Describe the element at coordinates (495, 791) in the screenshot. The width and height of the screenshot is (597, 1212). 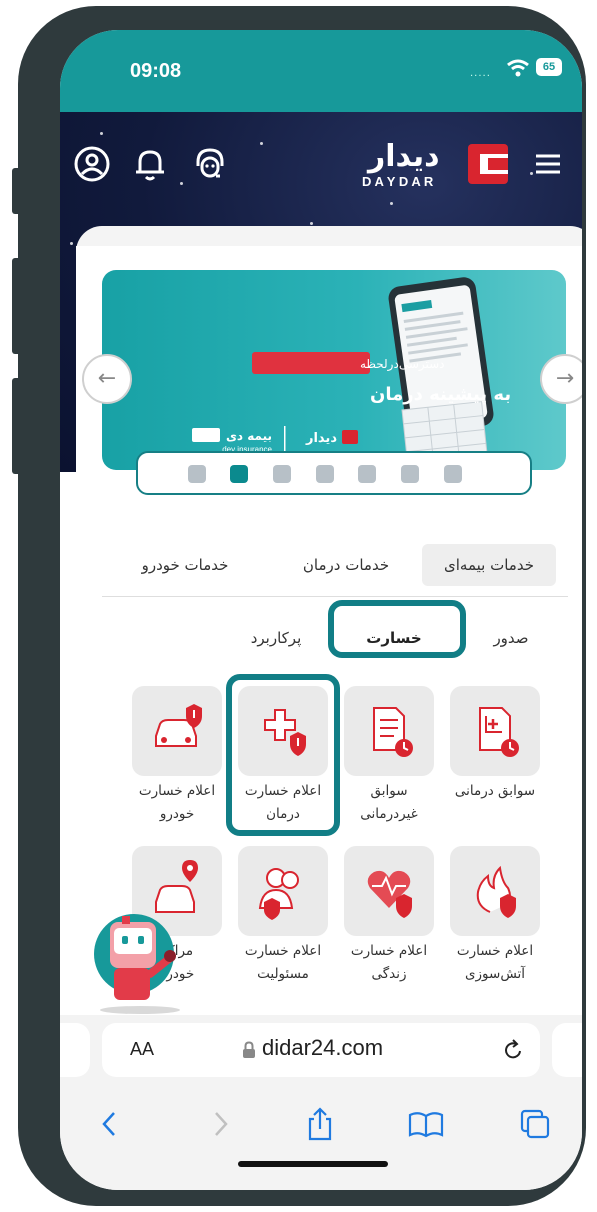
I see `service-label: سوابق درمانی` at that location.